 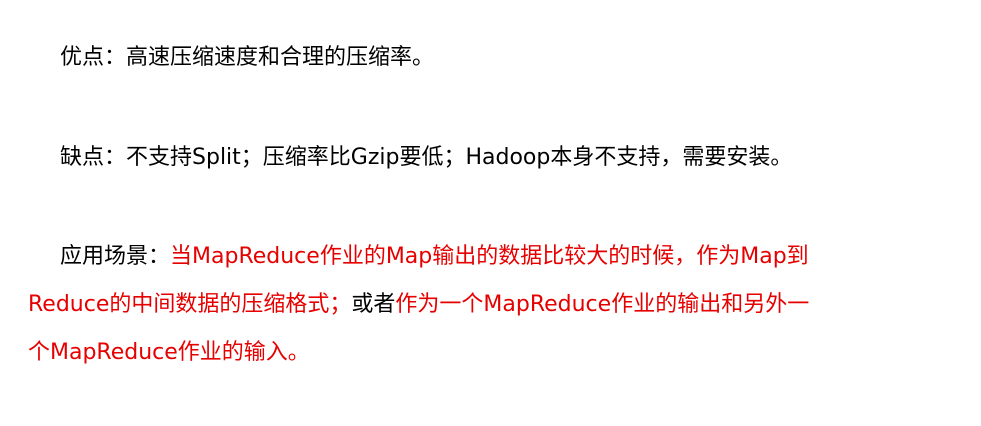 I want to click on cons-text: 不支持Split；压缩率比Gzip要低；Hadoop本身不支持，需要安装。, so click(x=459, y=157).